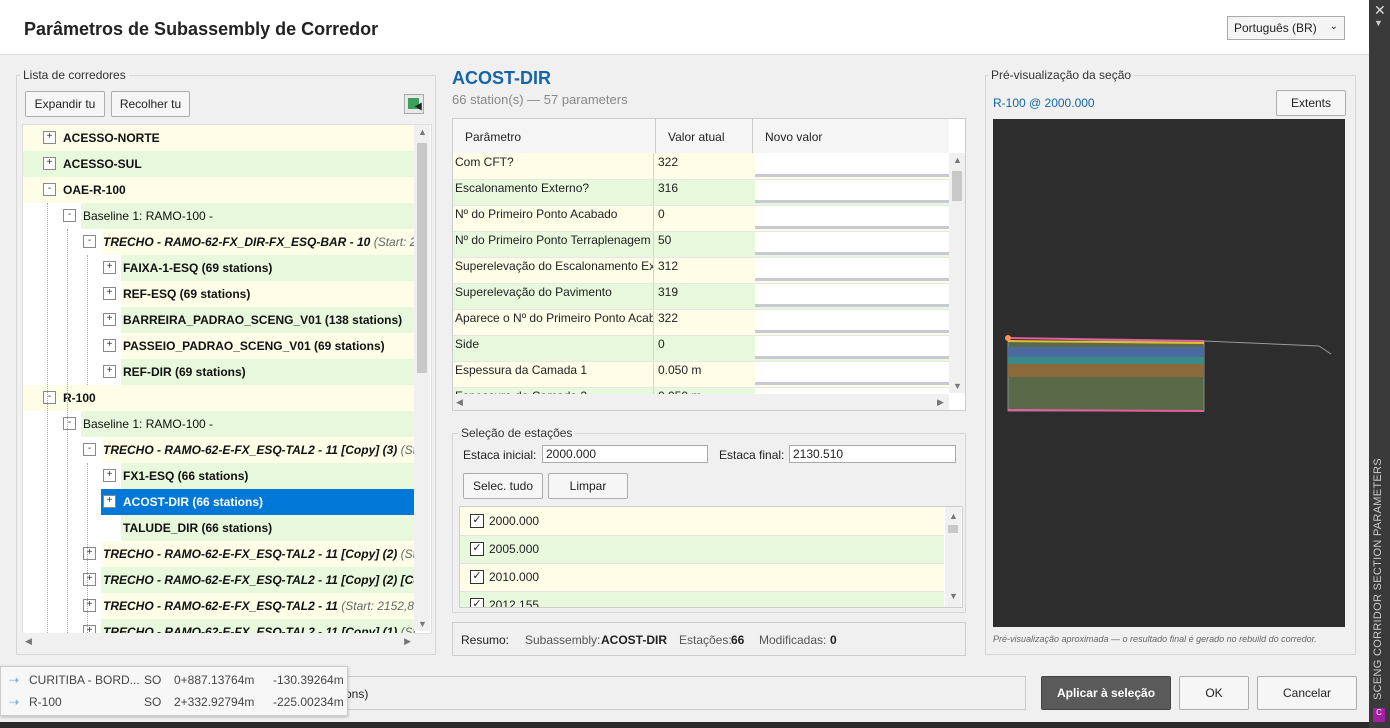 This screenshot has height=728, width=1390. I want to click on tree-node: TALUDE_DIR (66 stations), so click(219, 528).